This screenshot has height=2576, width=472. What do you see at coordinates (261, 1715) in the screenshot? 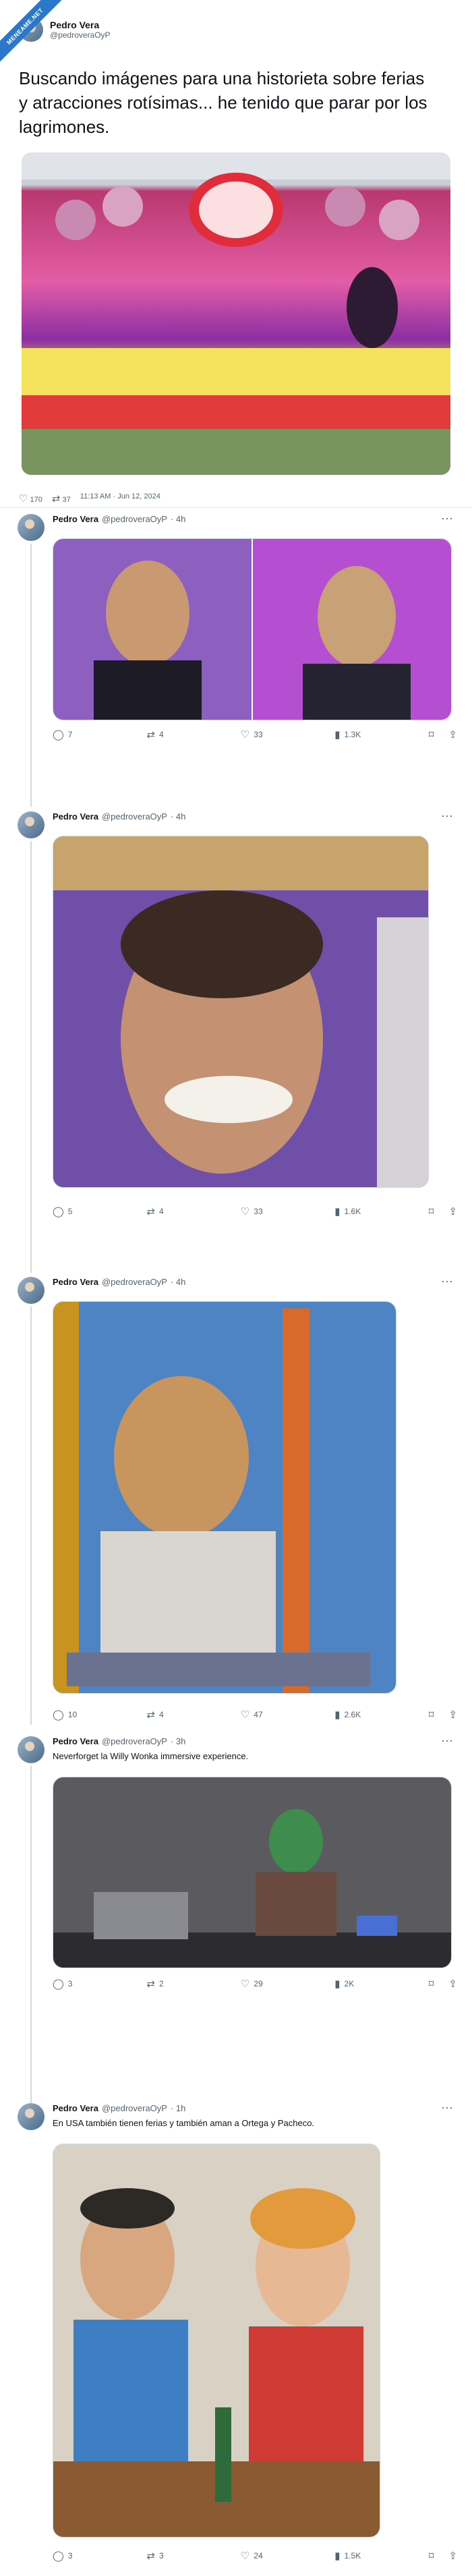
I see `like-button: ♡ 47` at bounding box center [261, 1715].